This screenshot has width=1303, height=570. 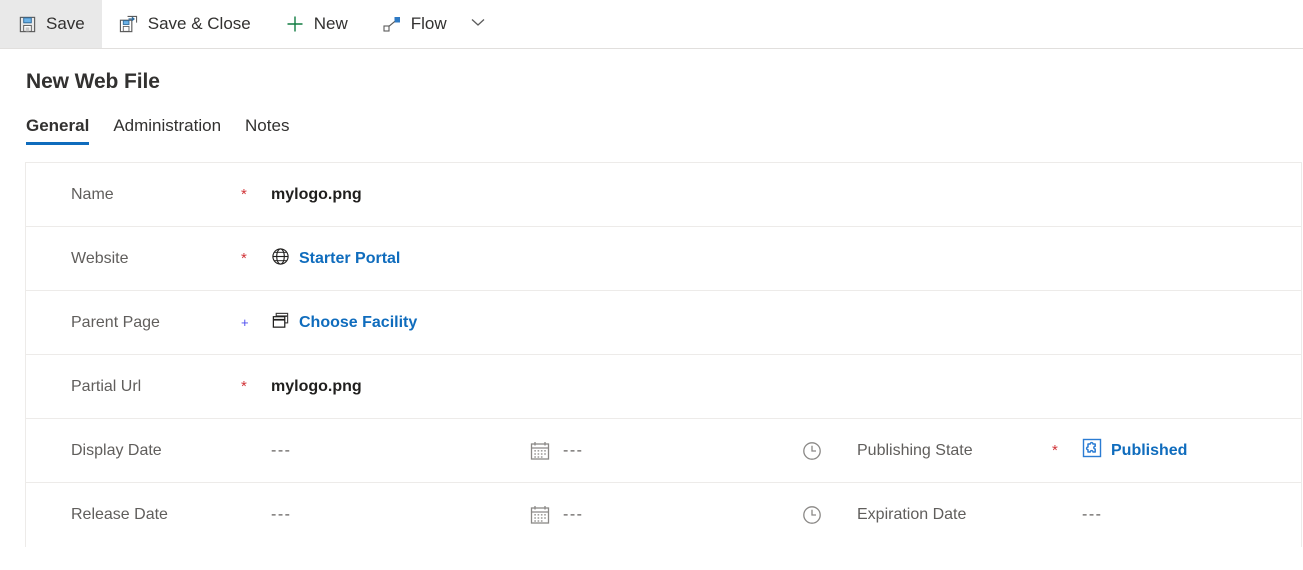 What do you see at coordinates (478, 24) in the screenshot?
I see `chevron-down-icon` at bounding box center [478, 24].